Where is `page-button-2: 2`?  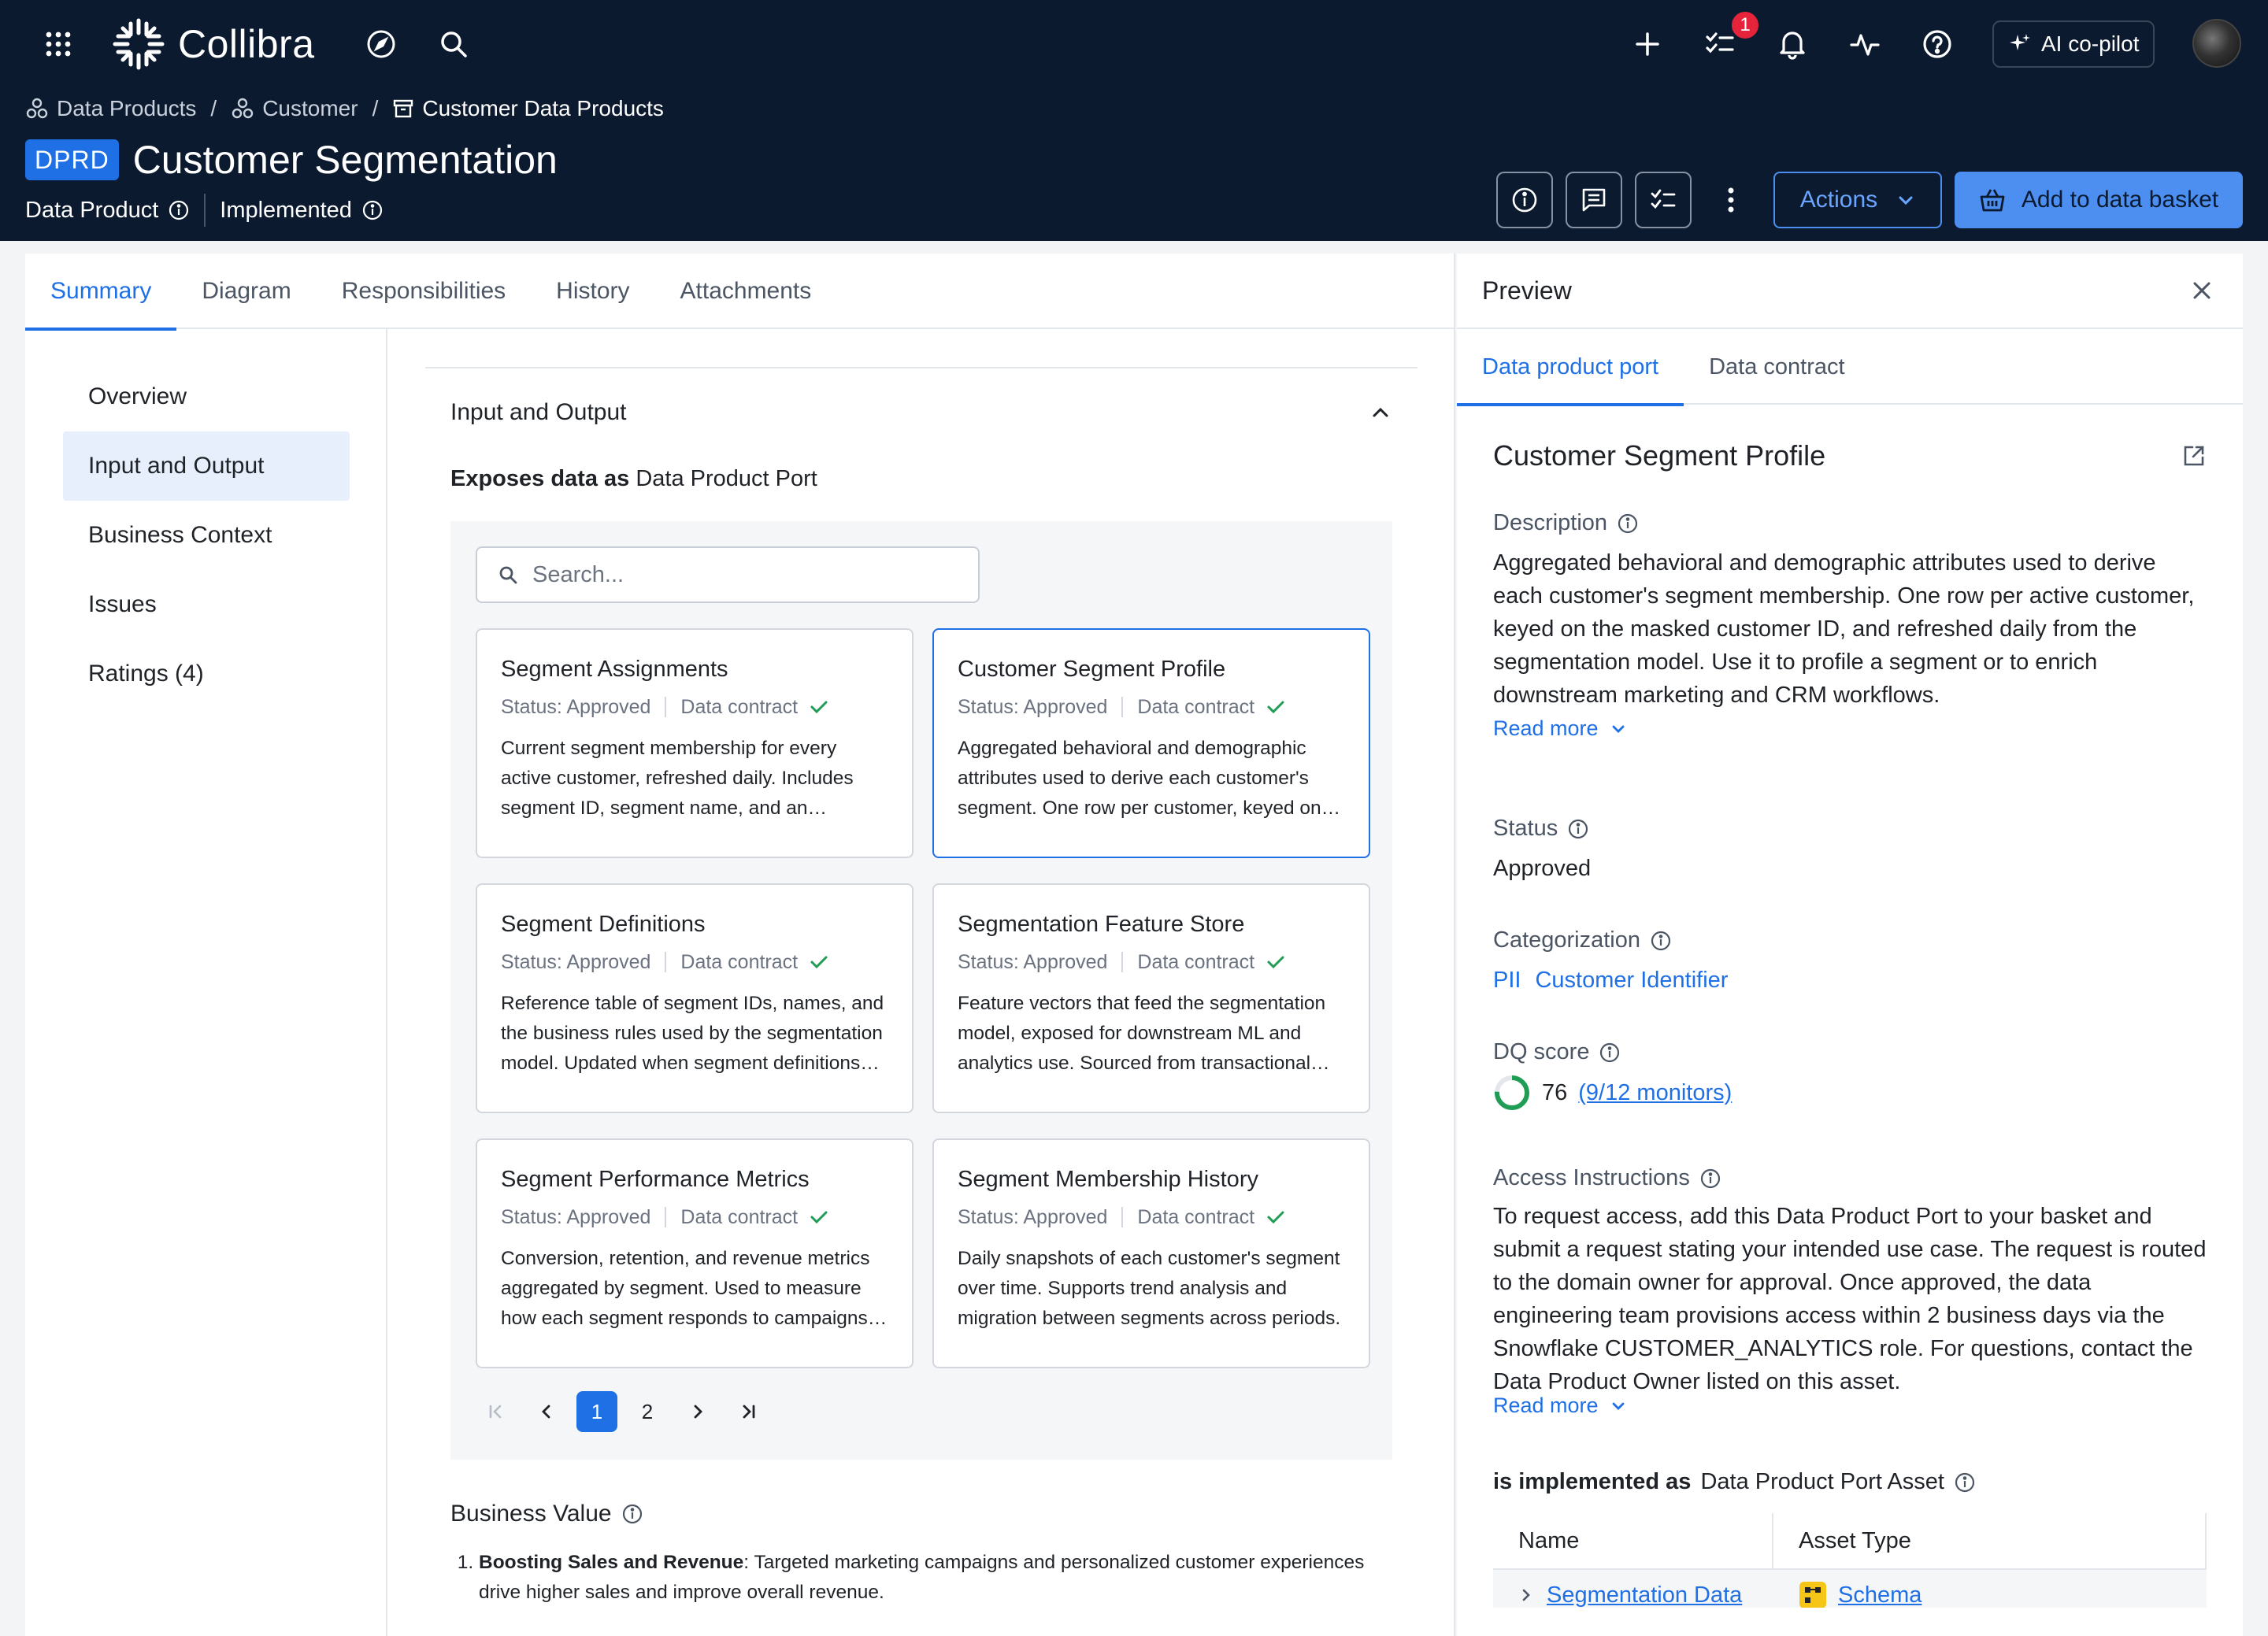
page-button-2: 2 is located at coordinates (647, 1411).